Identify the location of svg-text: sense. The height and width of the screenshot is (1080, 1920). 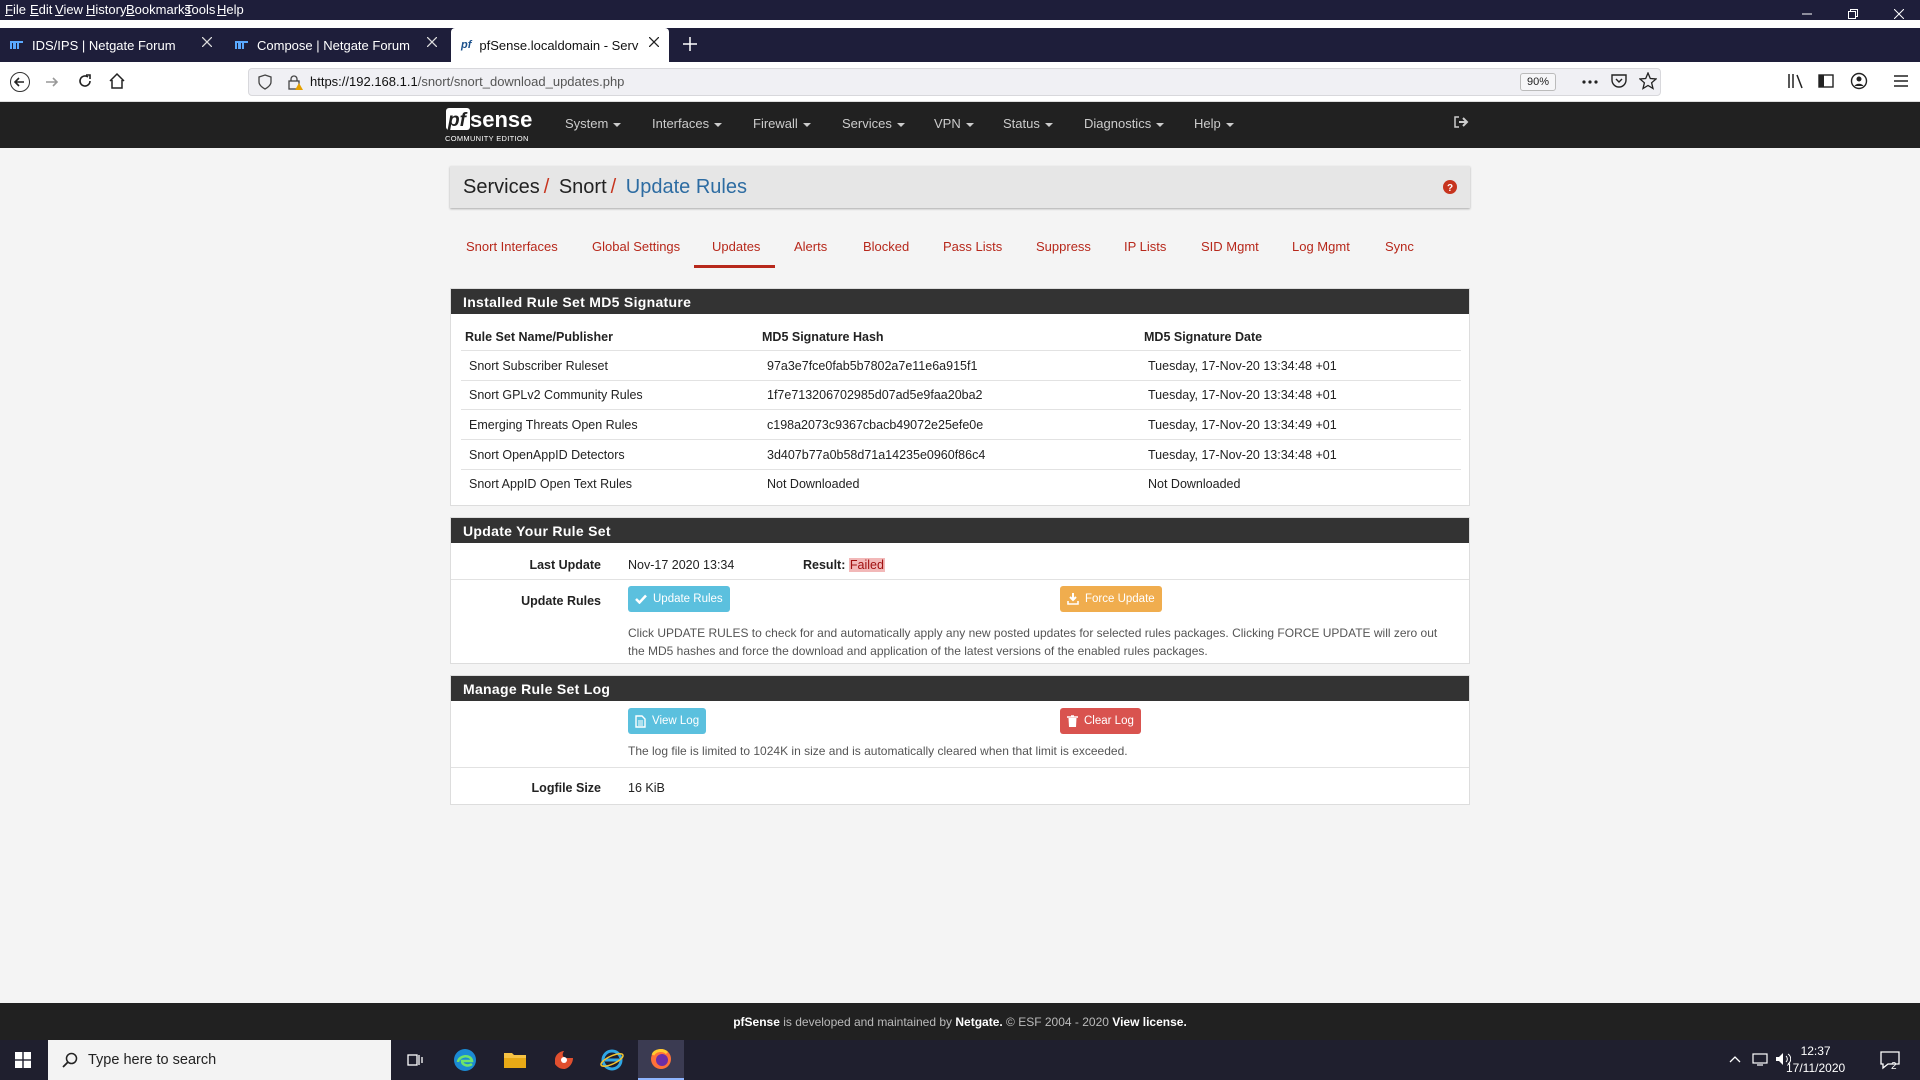
(501, 119).